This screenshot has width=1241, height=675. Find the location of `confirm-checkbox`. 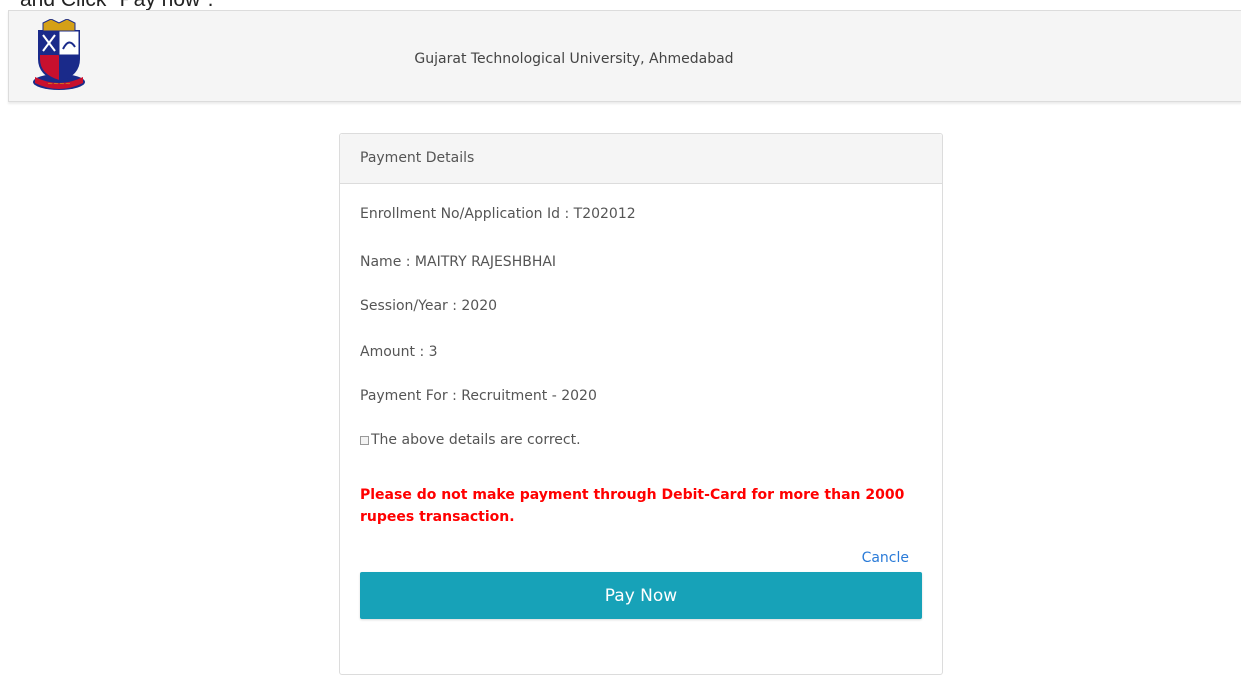

confirm-checkbox is located at coordinates (364, 440).